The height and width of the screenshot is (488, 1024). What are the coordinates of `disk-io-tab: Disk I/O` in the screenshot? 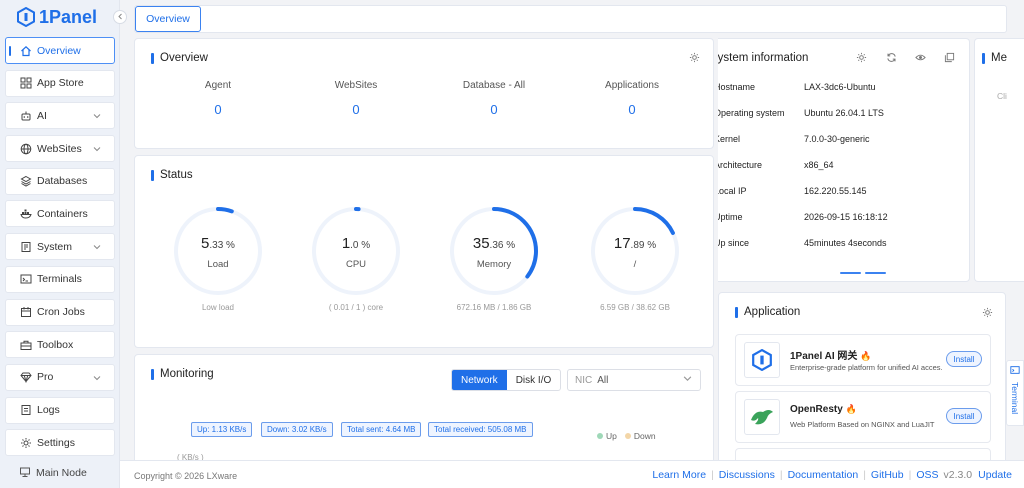 It's located at (534, 380).